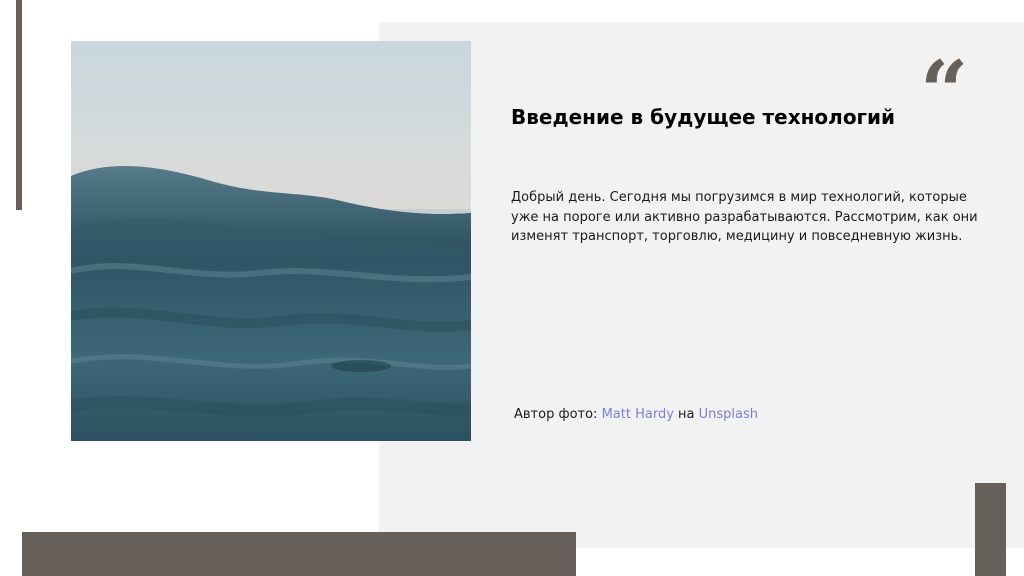  I want to click on accent-bar-bottom, so click(299, 554).